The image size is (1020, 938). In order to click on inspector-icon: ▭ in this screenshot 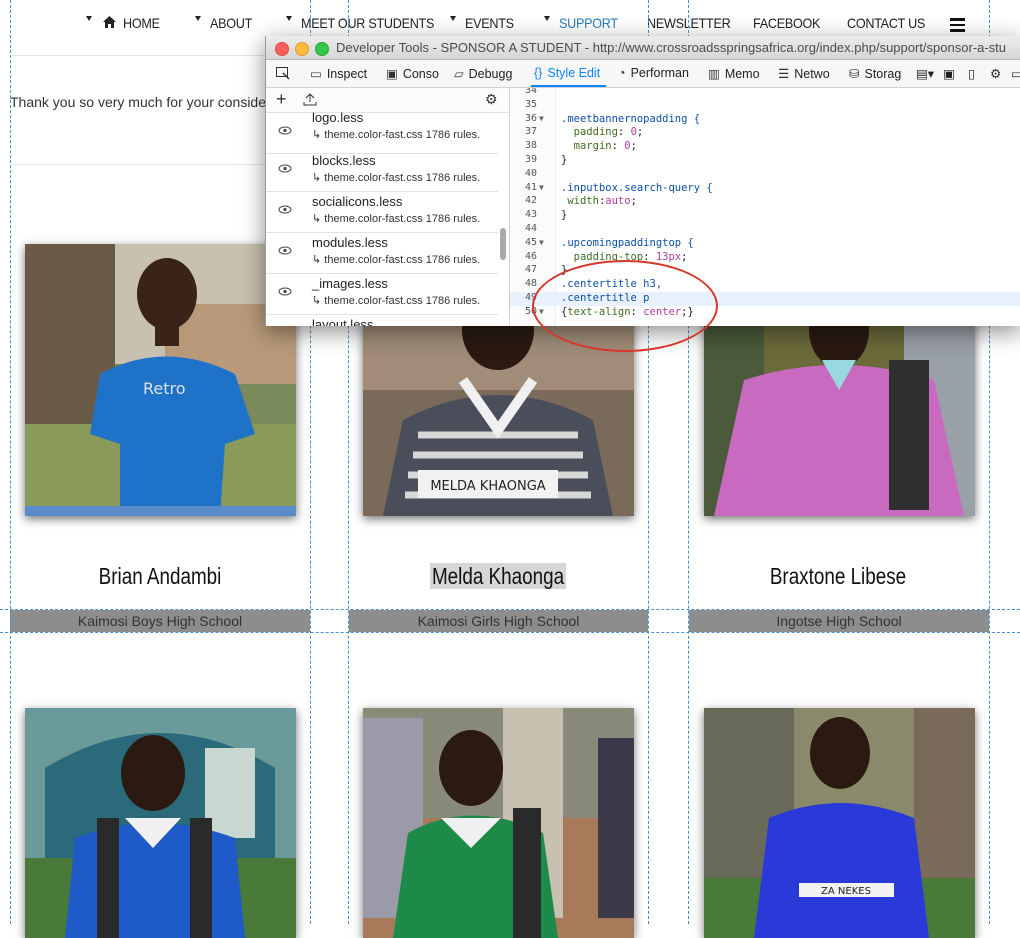, I will do `click(316, 74)`.